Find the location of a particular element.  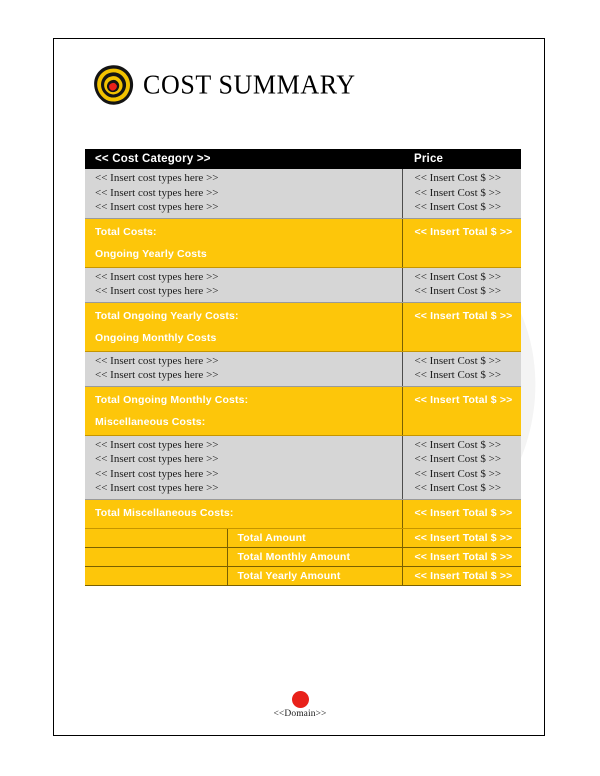

grand-total-row: Total Yearly Amount << Insert Total $ >> is located at coordinates (303, 575).